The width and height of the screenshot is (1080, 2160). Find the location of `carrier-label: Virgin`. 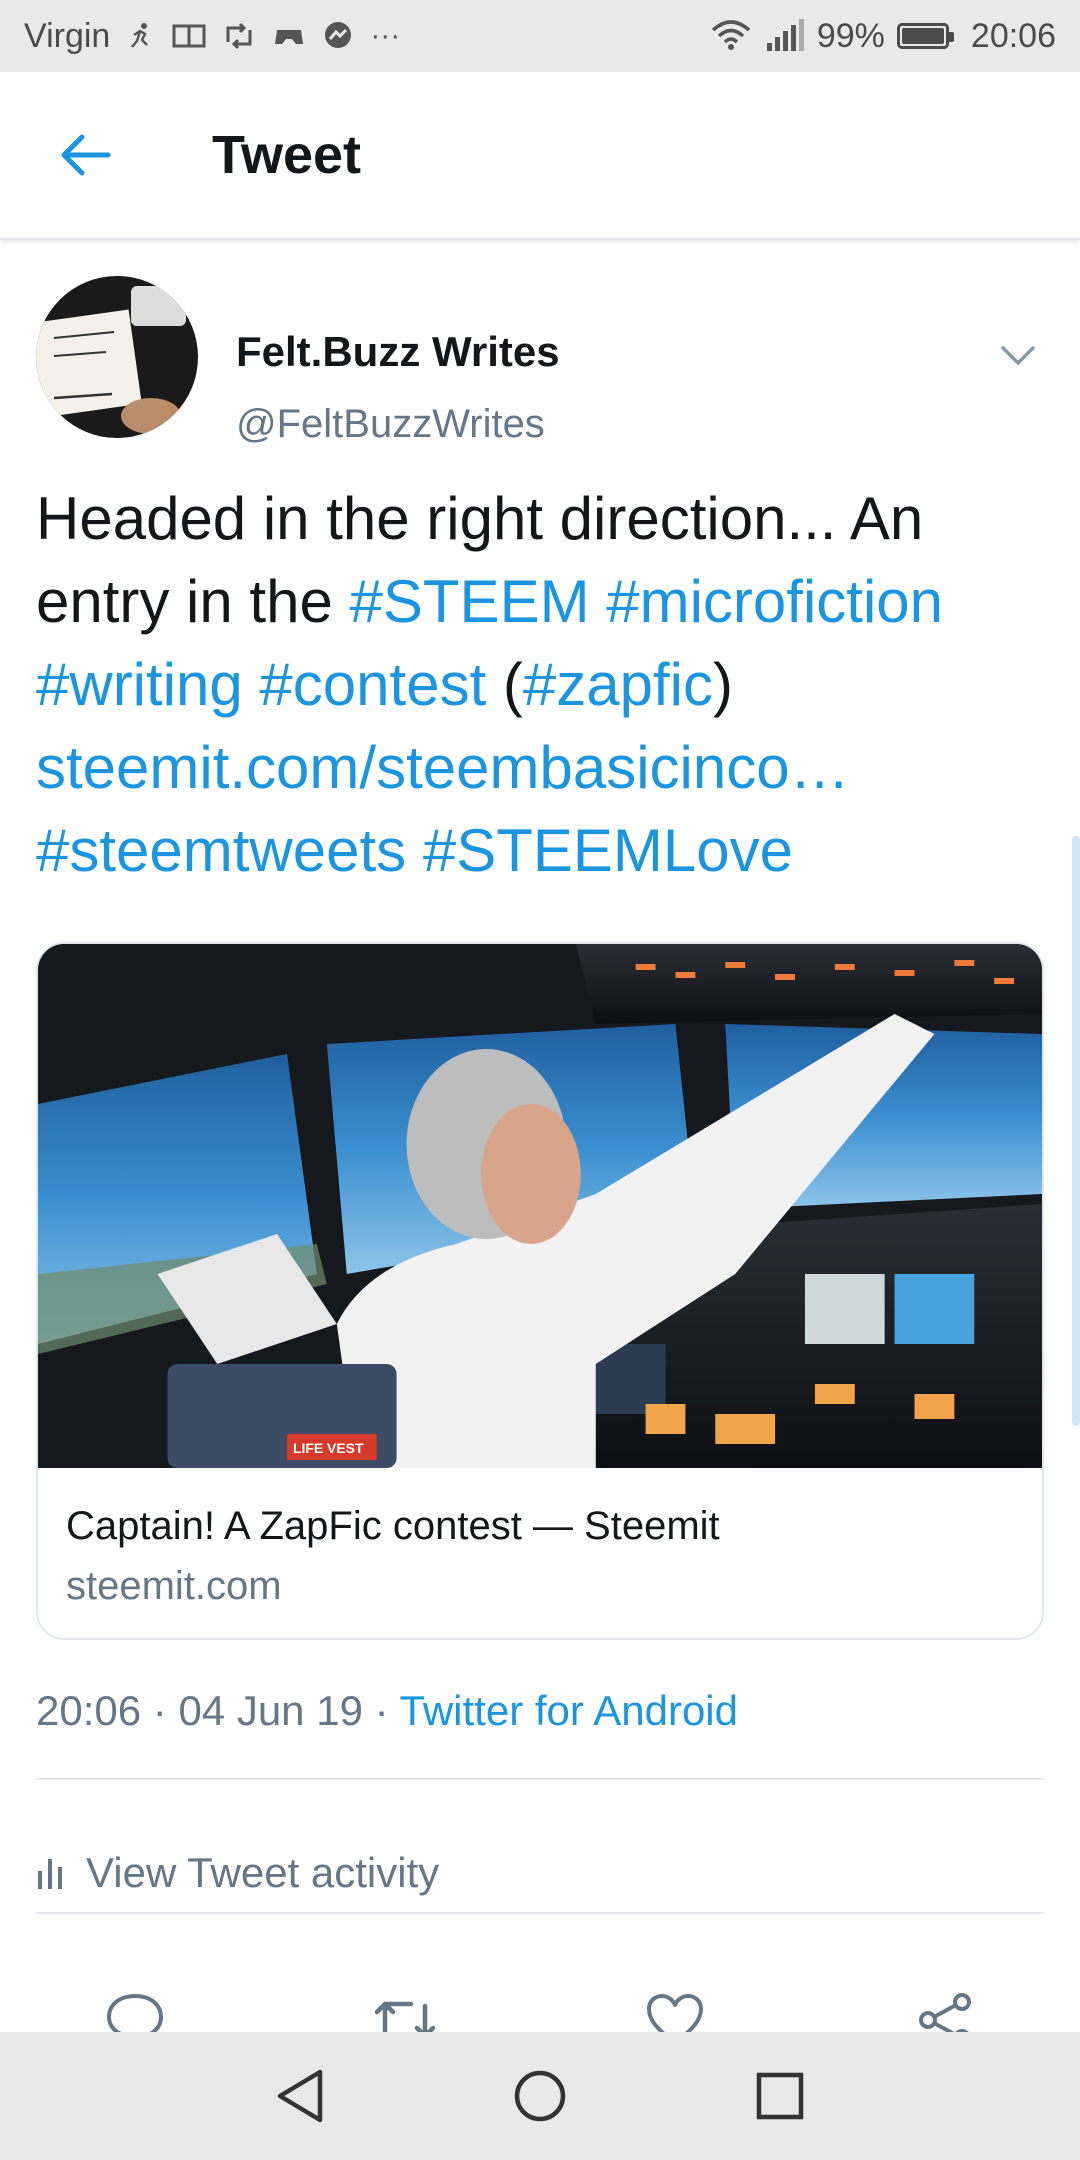

carrier-label: Virgin is located at coordinates (67, 35).